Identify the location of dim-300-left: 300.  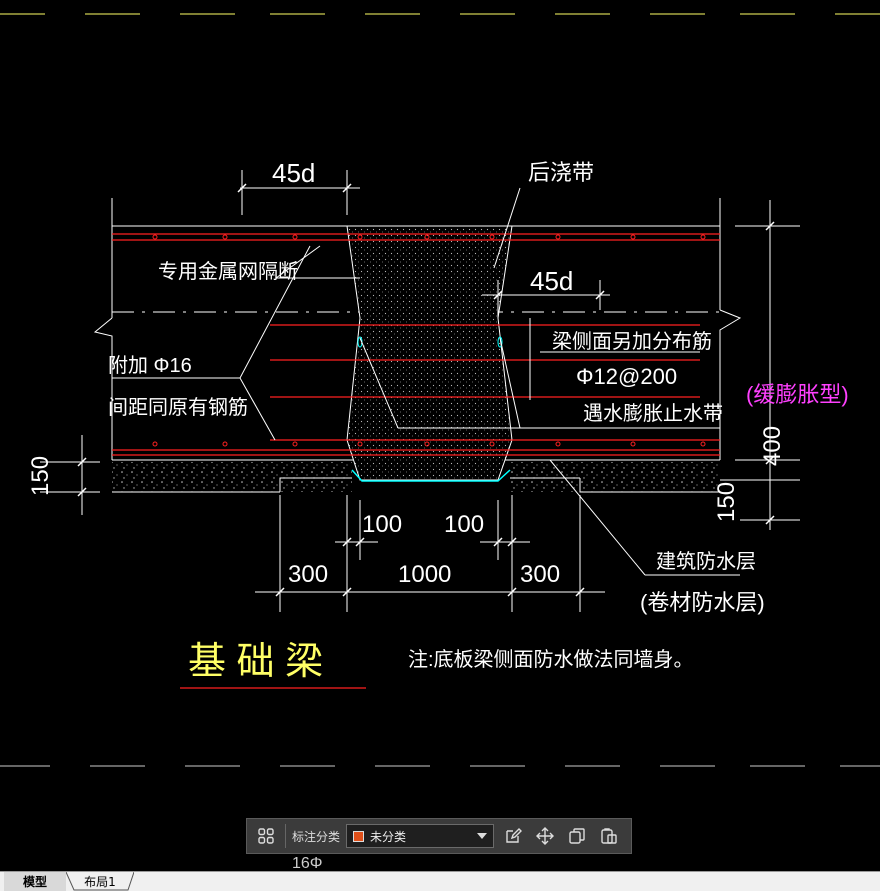
(308, 574).